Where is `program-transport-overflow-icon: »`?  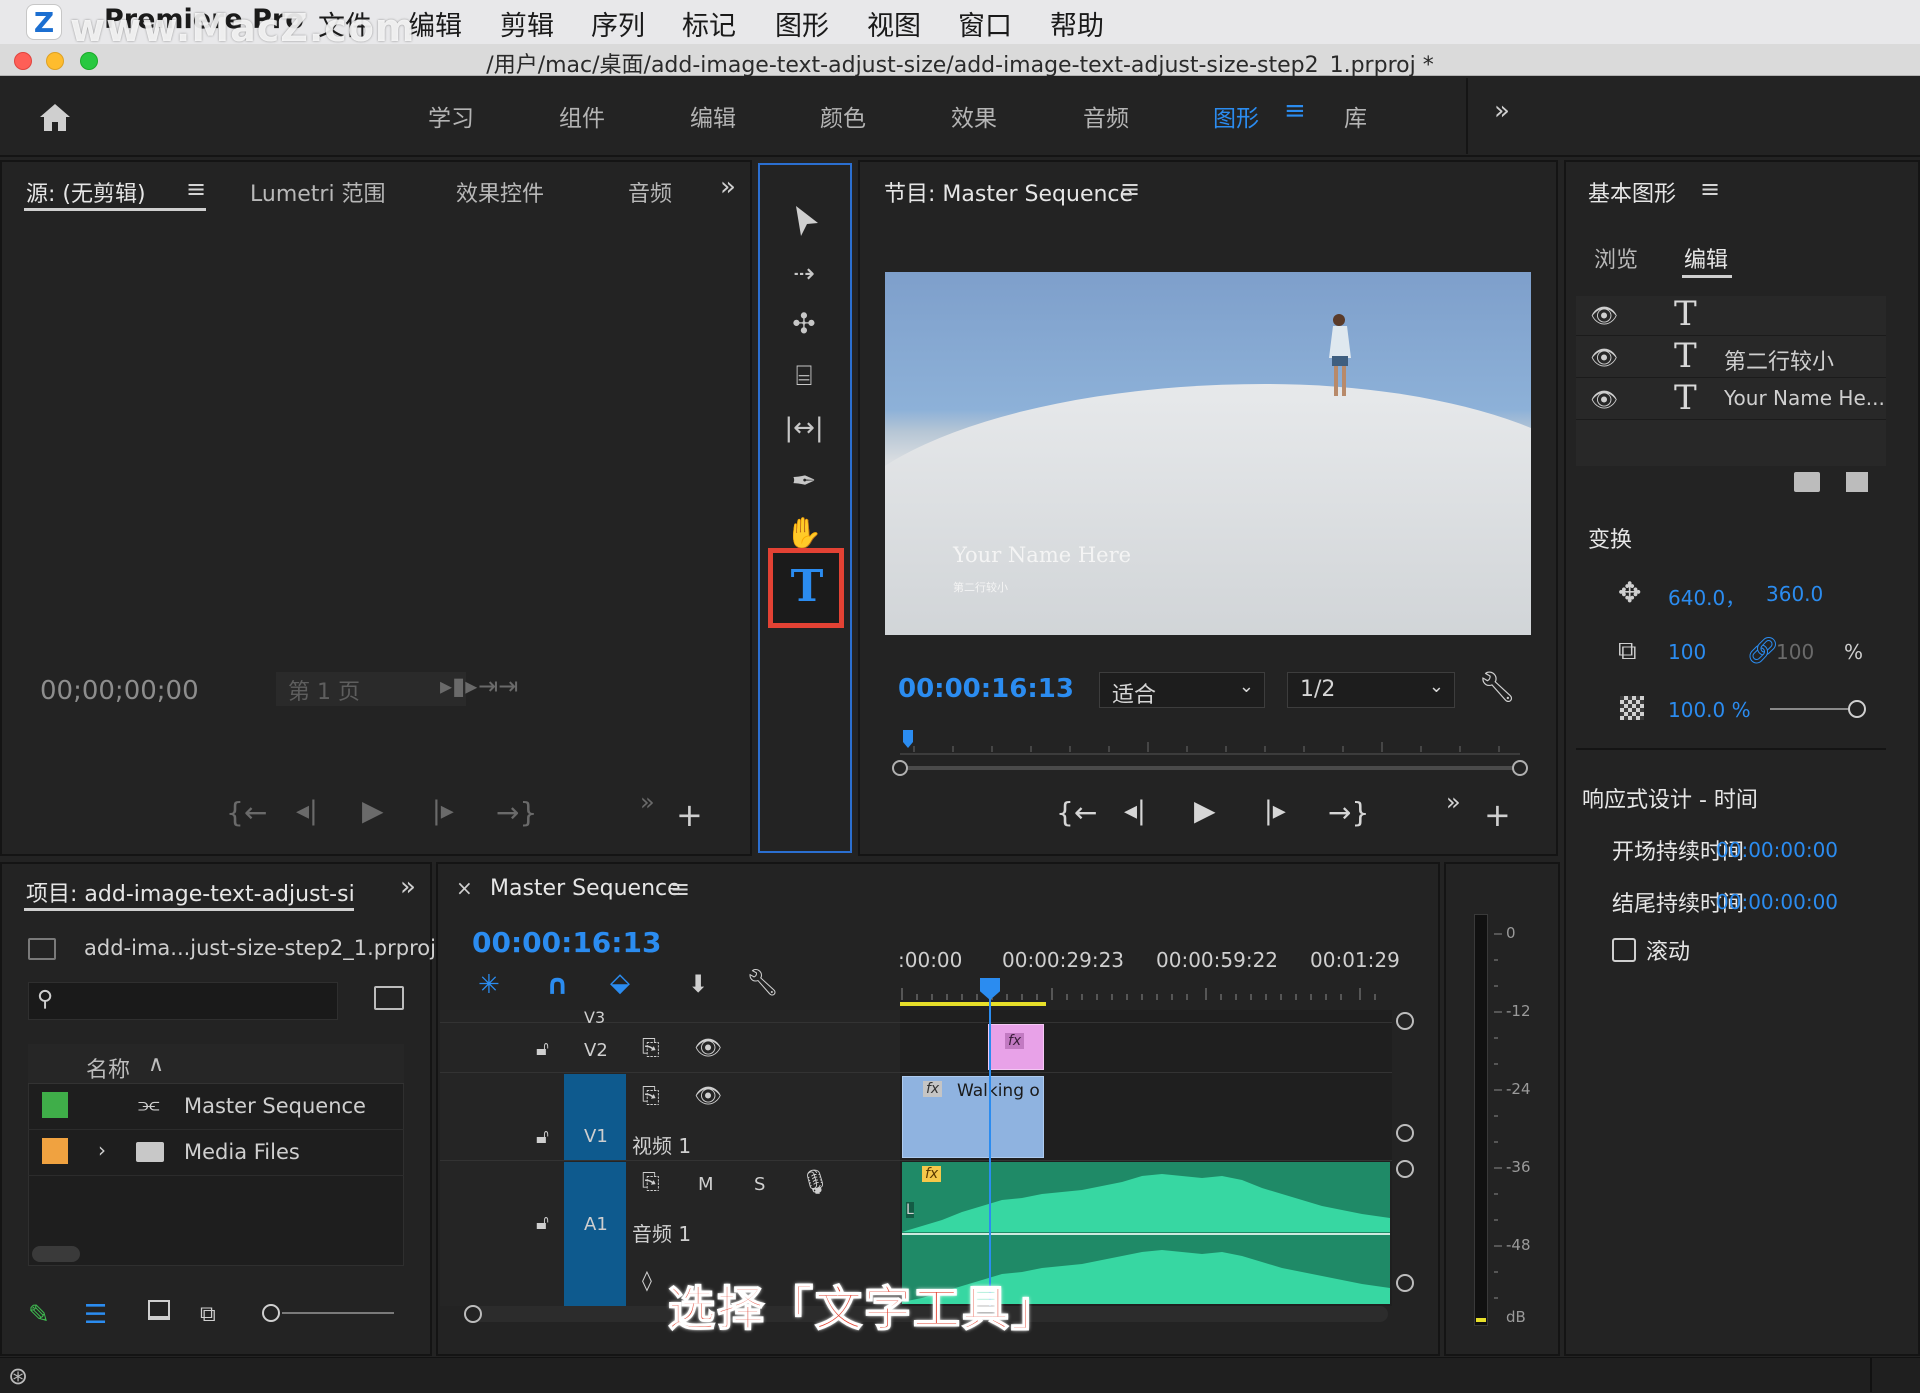
program-transport-overflow-icon: » is located at coordinates (1453, 802).